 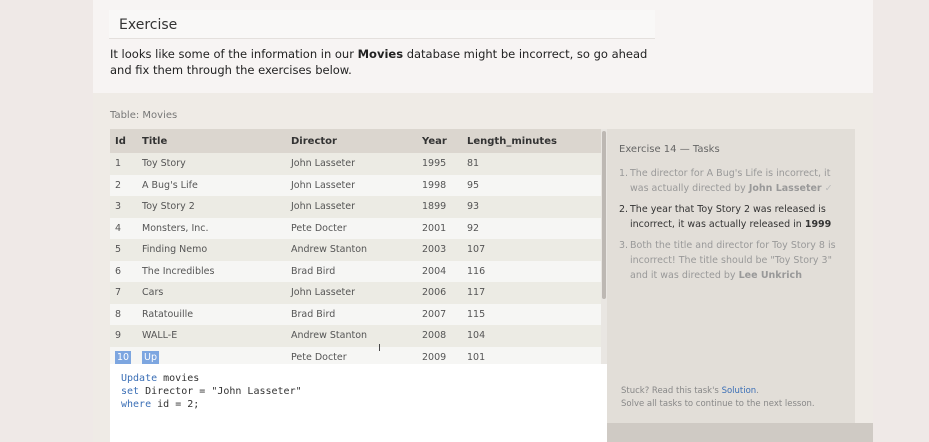 What do you see at coordinates (434, 207) in the screenshot?
I see `cell-year: 1899` at bounding box center [434, 207].